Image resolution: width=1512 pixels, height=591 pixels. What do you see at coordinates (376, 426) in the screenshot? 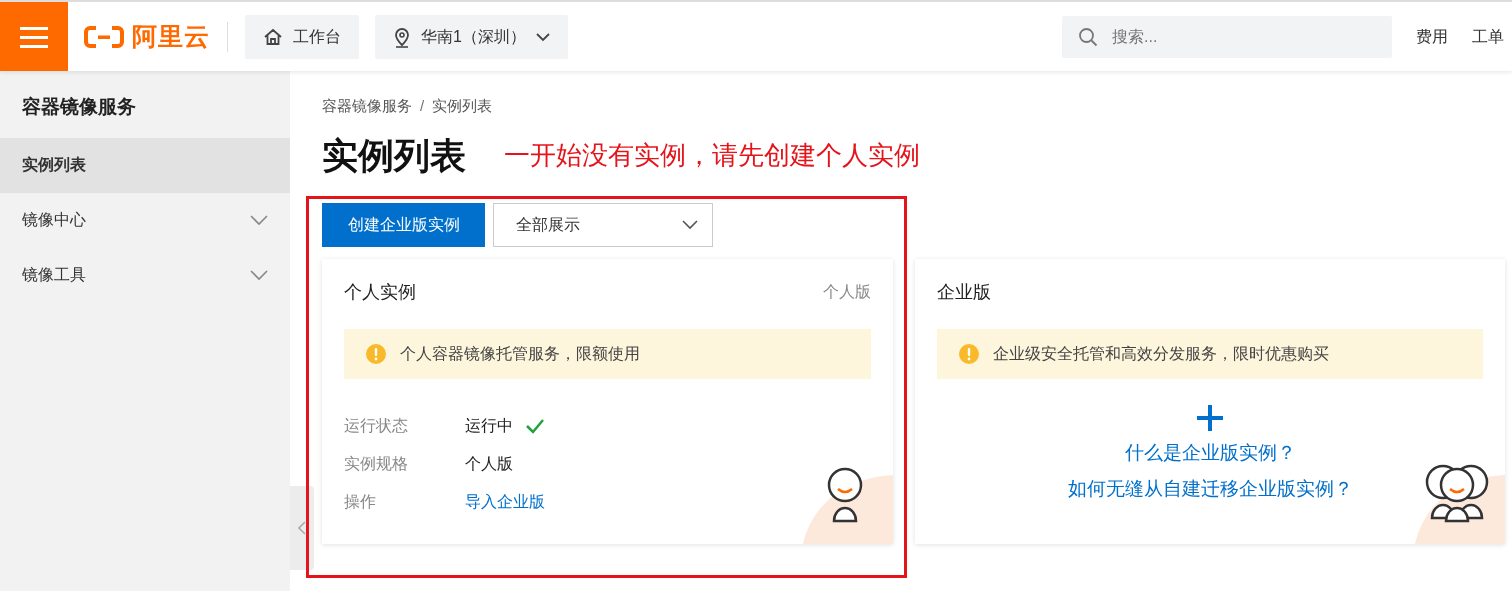
I see `field-label: 运行状态` at bounding box center [376, 426].